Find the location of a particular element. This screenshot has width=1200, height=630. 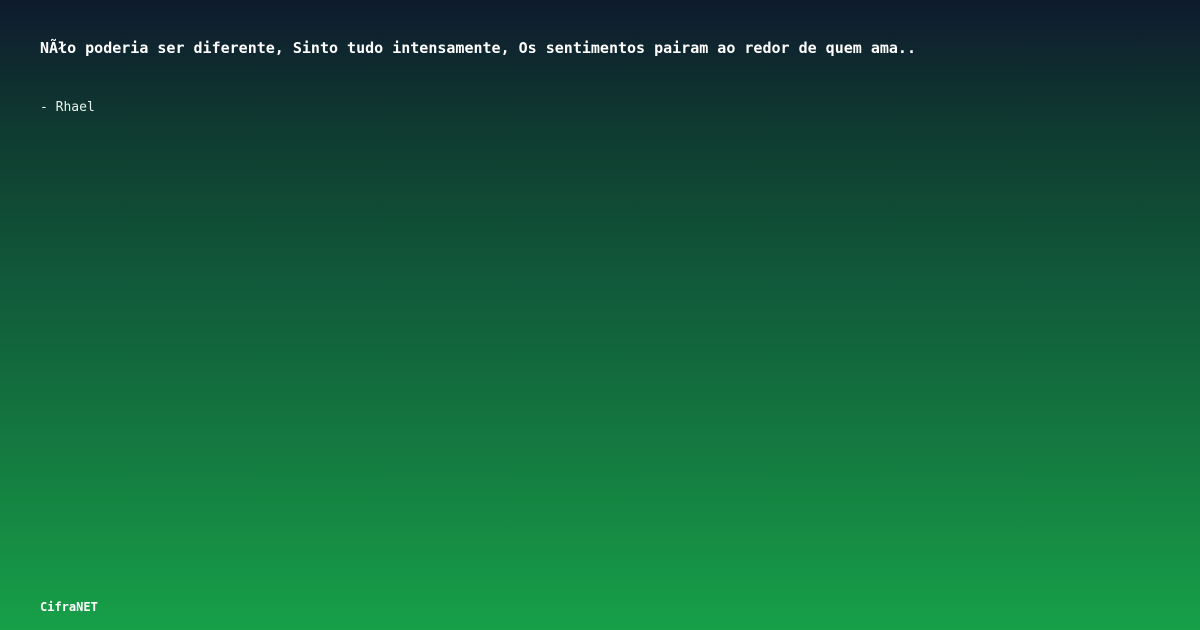

brand-label: CifraNET is located at coordinates (69, 607).